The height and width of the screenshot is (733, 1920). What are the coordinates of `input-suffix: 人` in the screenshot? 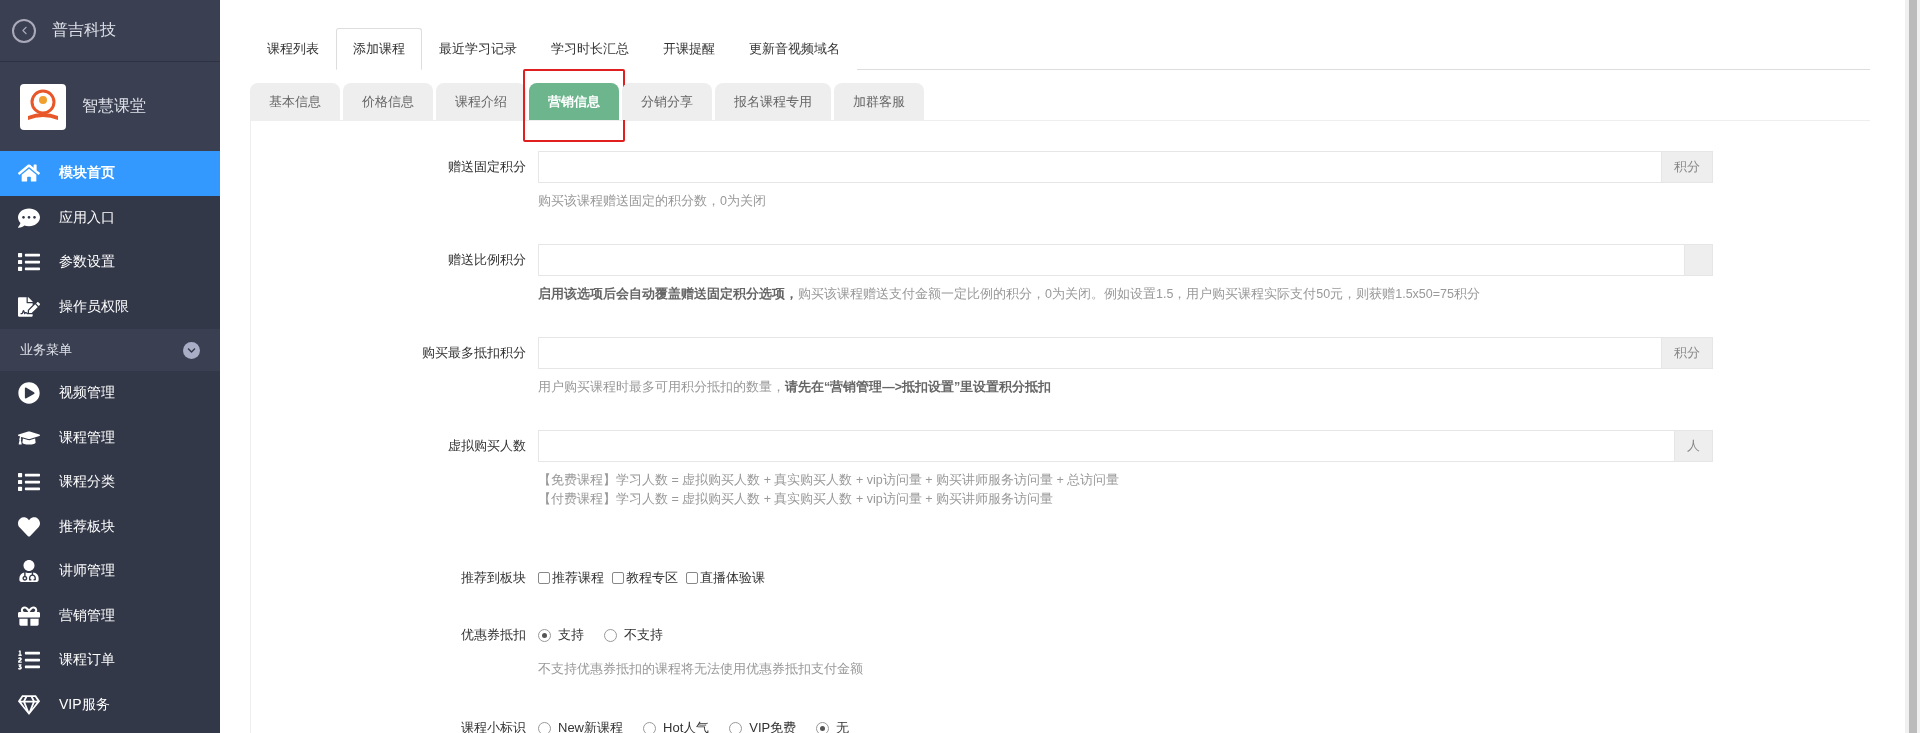 It's located at (1693, 446).